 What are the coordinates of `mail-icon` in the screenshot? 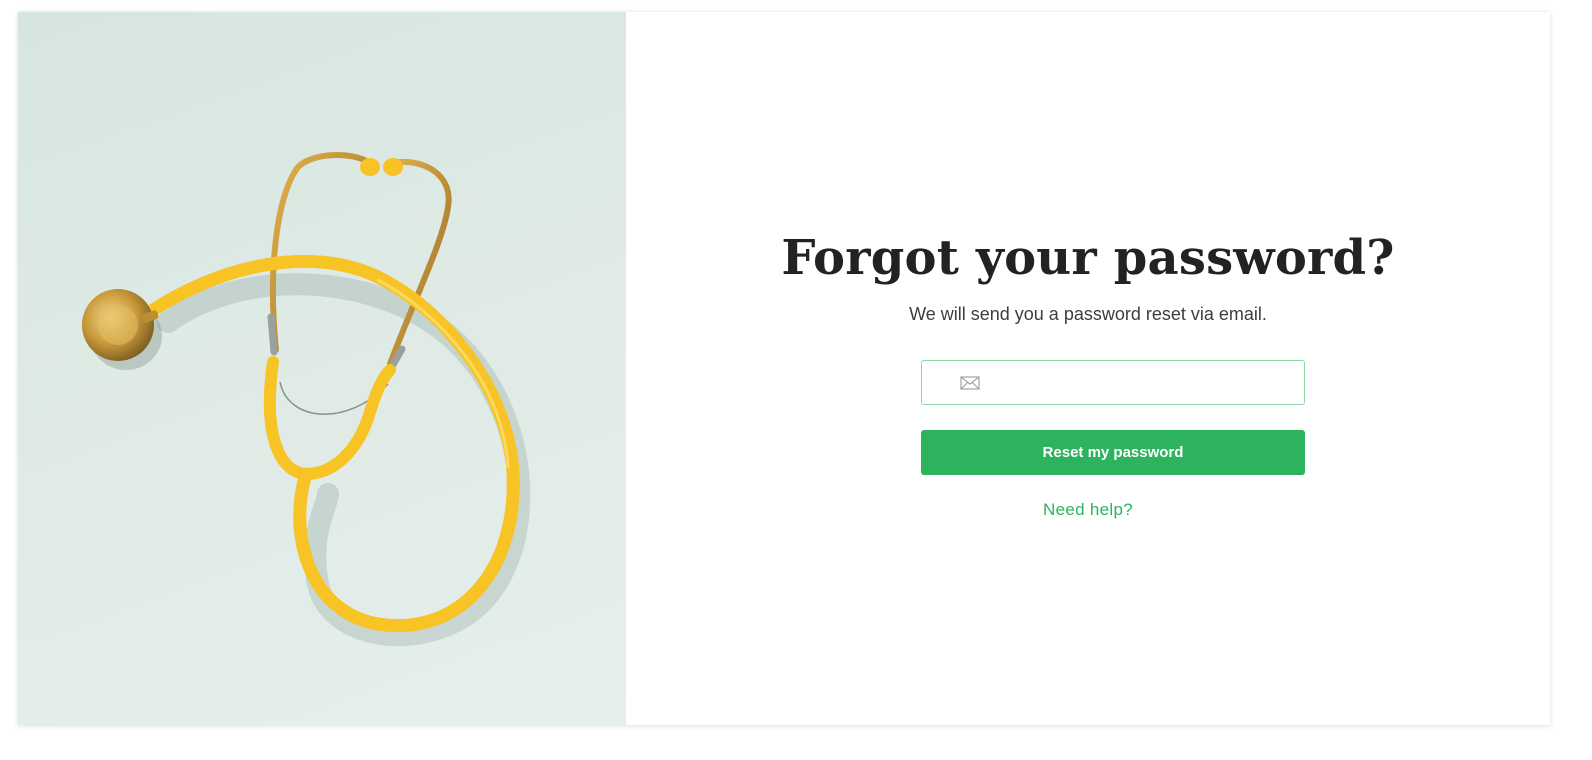 It's located at (970, 382).